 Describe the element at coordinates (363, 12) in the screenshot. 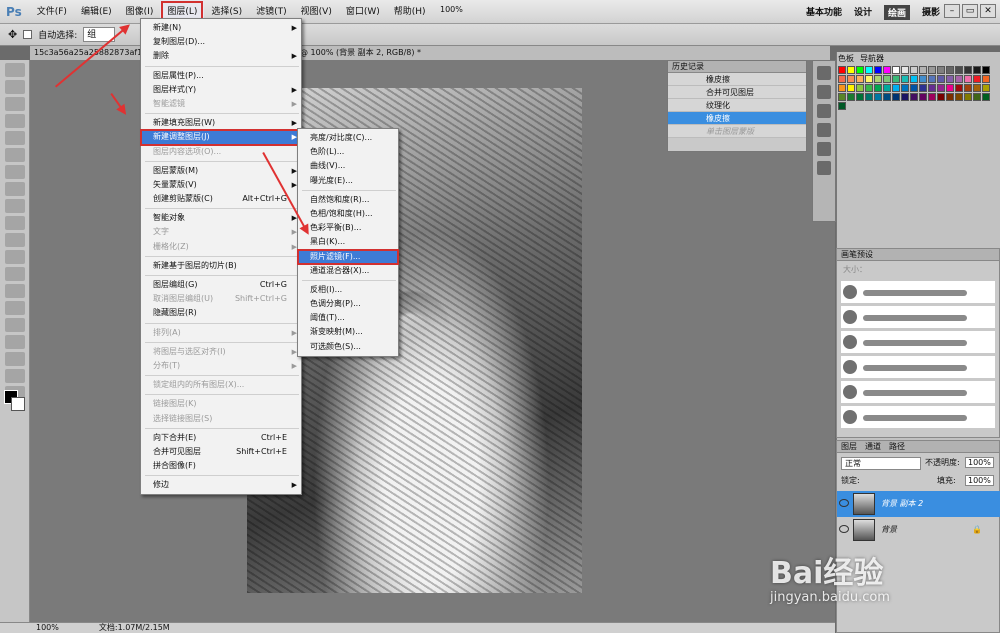

I see `menu-window: 窗口(W)` at that location.